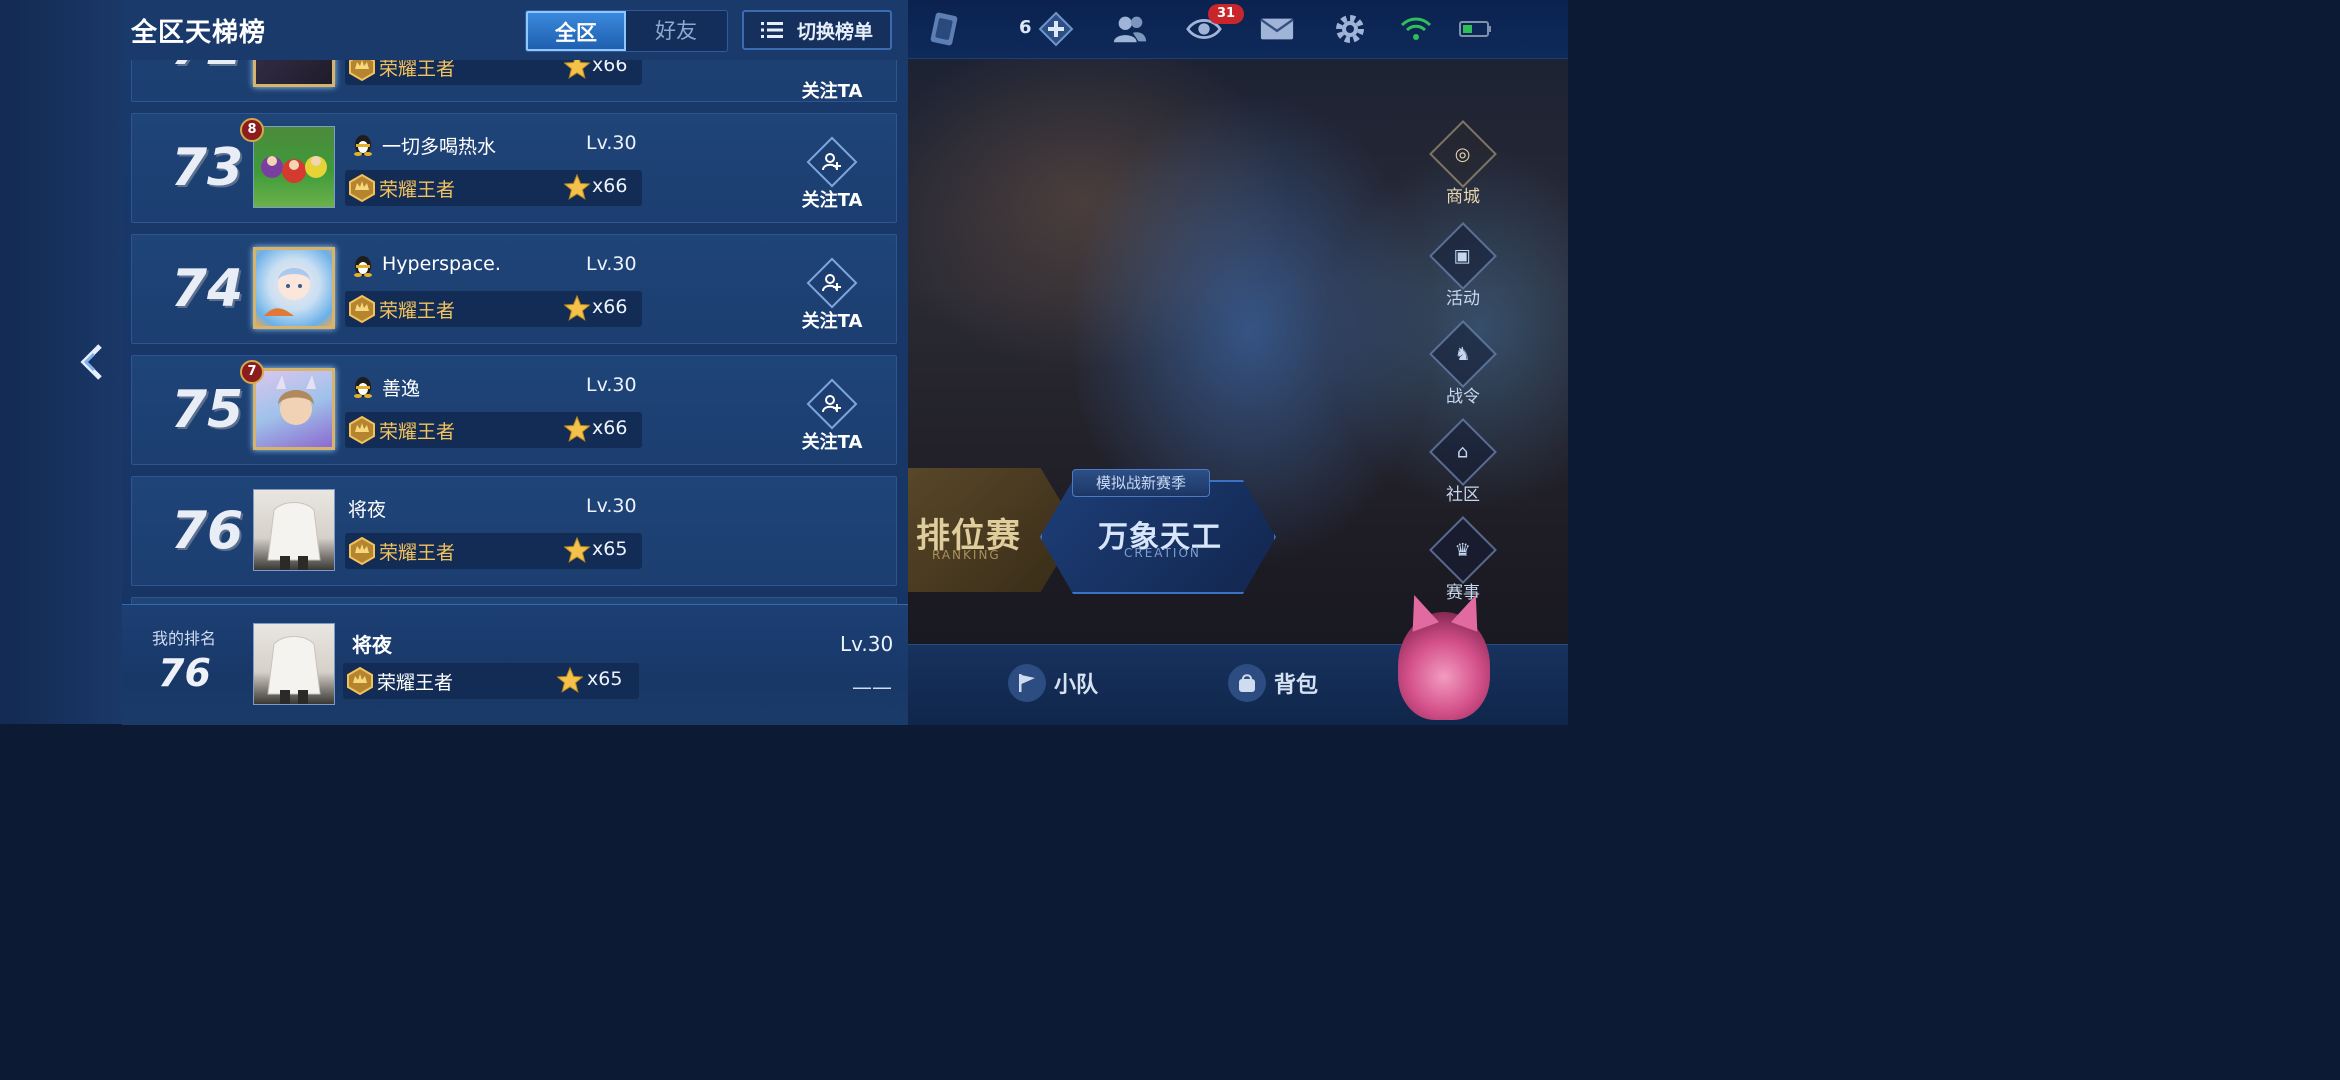 The image size is (2340, 1080). I want to click on rank-number: 76, so click(207, 531).